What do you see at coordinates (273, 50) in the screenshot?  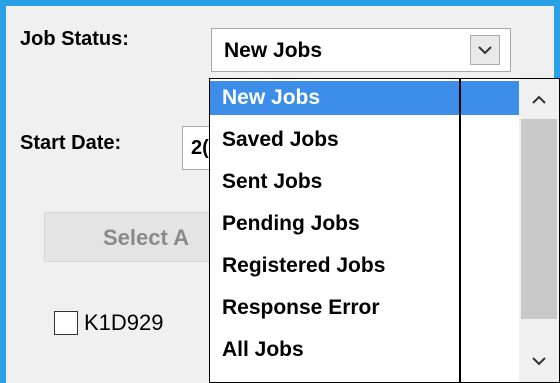 I see `job-status-selected-value: New Jobs` at bounding box center [273, 50].